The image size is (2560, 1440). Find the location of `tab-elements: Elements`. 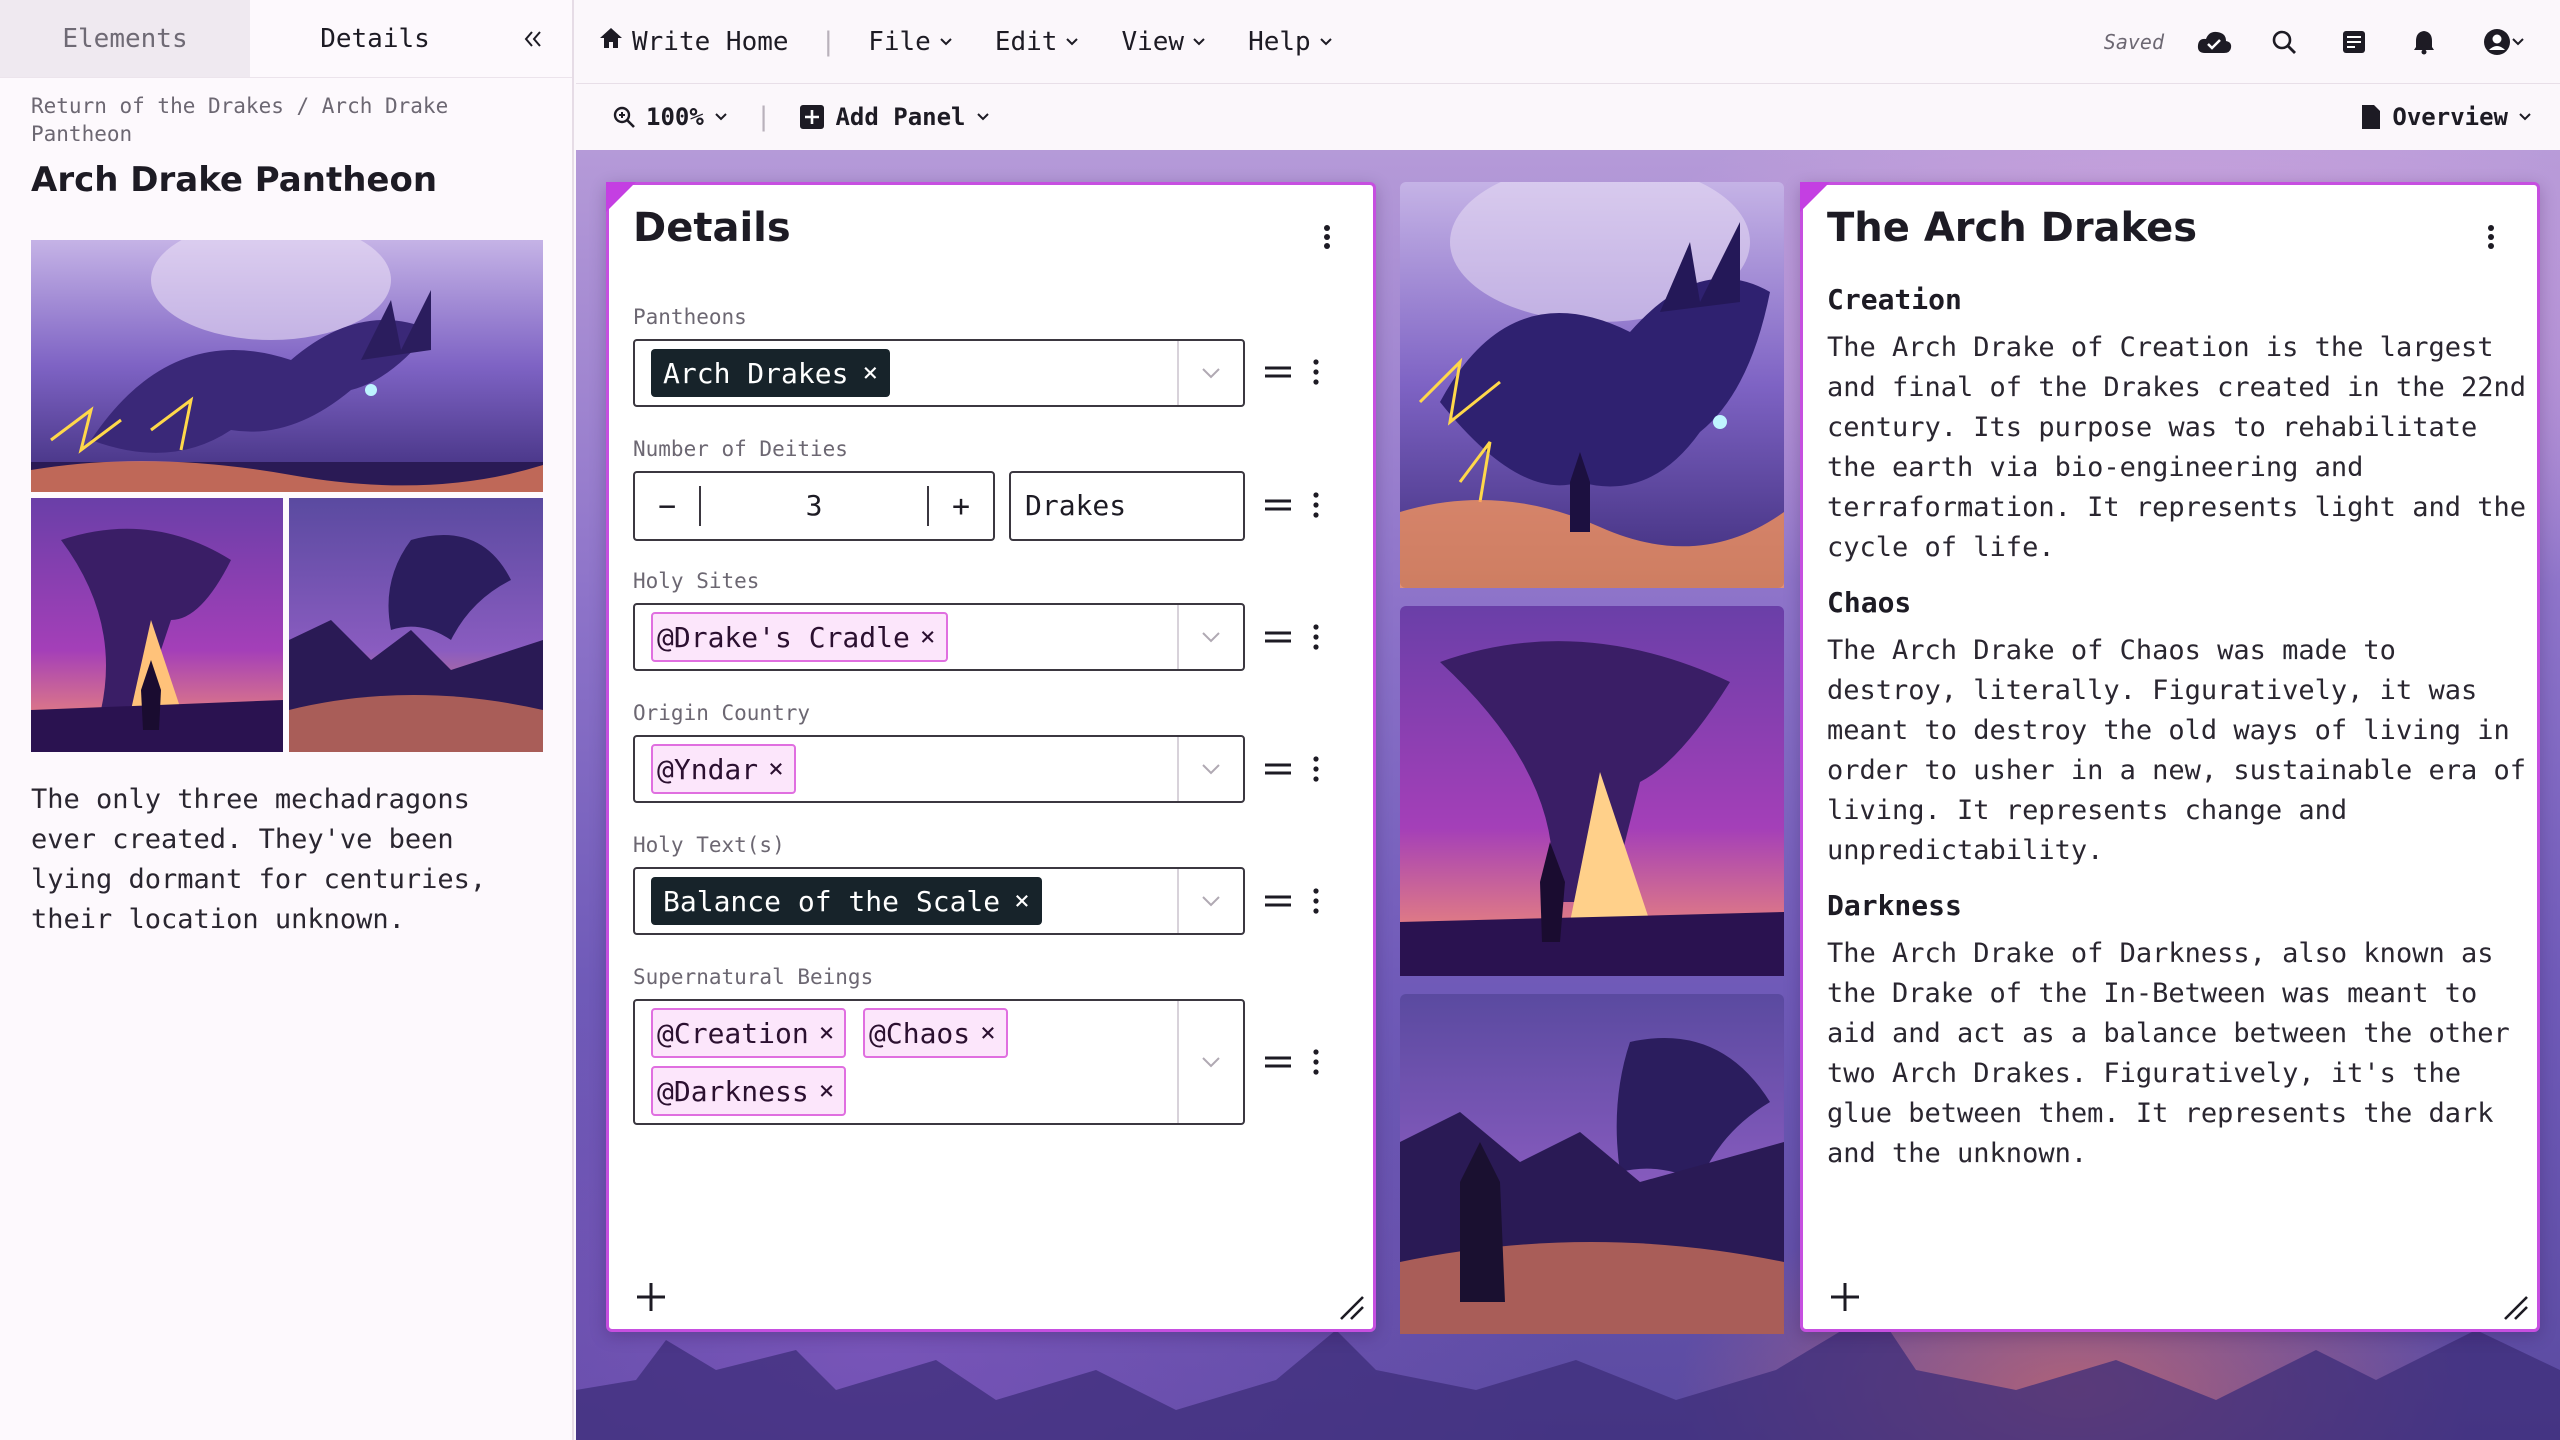

tab-elements: Elements is located at coordinates (125, 38).